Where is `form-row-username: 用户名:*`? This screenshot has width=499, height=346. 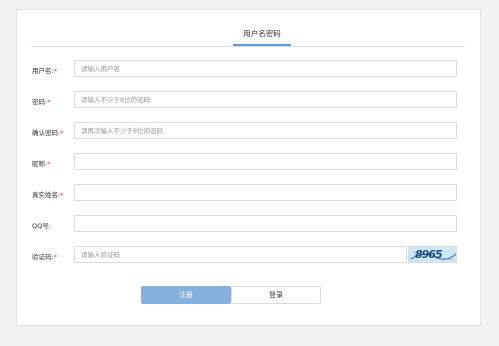 form-row-username: 用户名:* is located at coordinates (249, 69).